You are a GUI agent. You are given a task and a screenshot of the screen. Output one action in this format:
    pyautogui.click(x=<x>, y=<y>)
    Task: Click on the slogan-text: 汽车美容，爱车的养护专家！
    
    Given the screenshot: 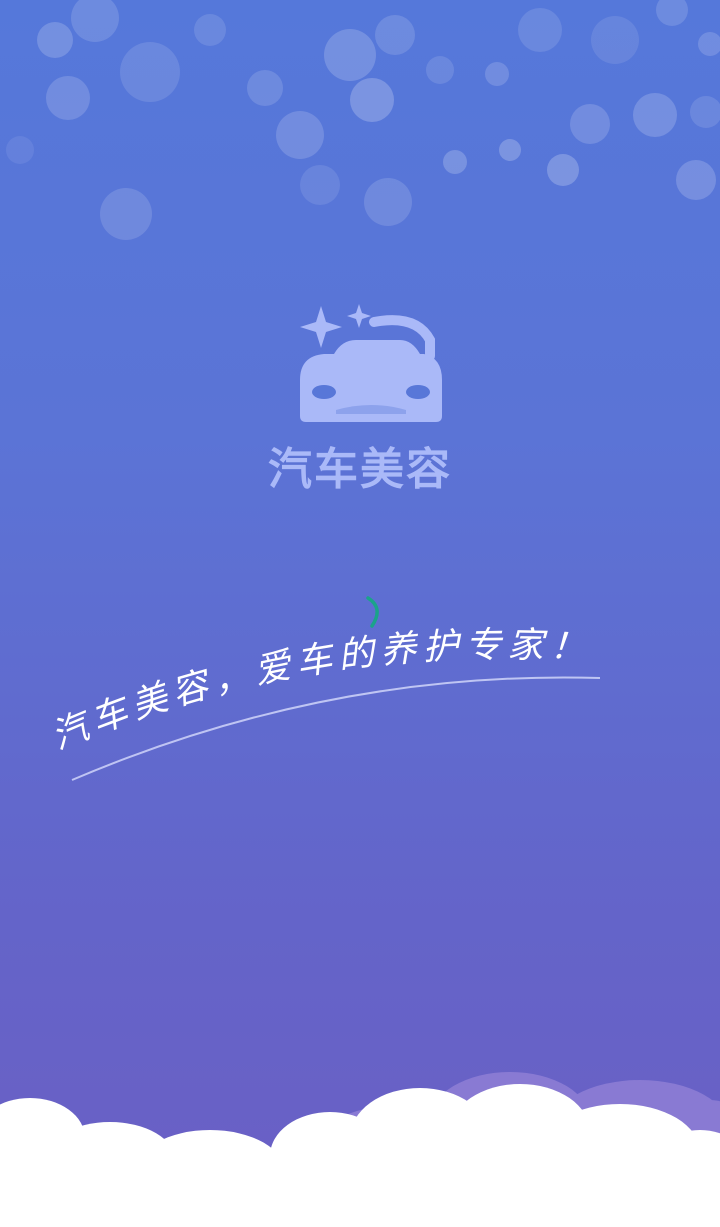 What is the action you would take?
    pyautogui.click(x=319, y=691)
    